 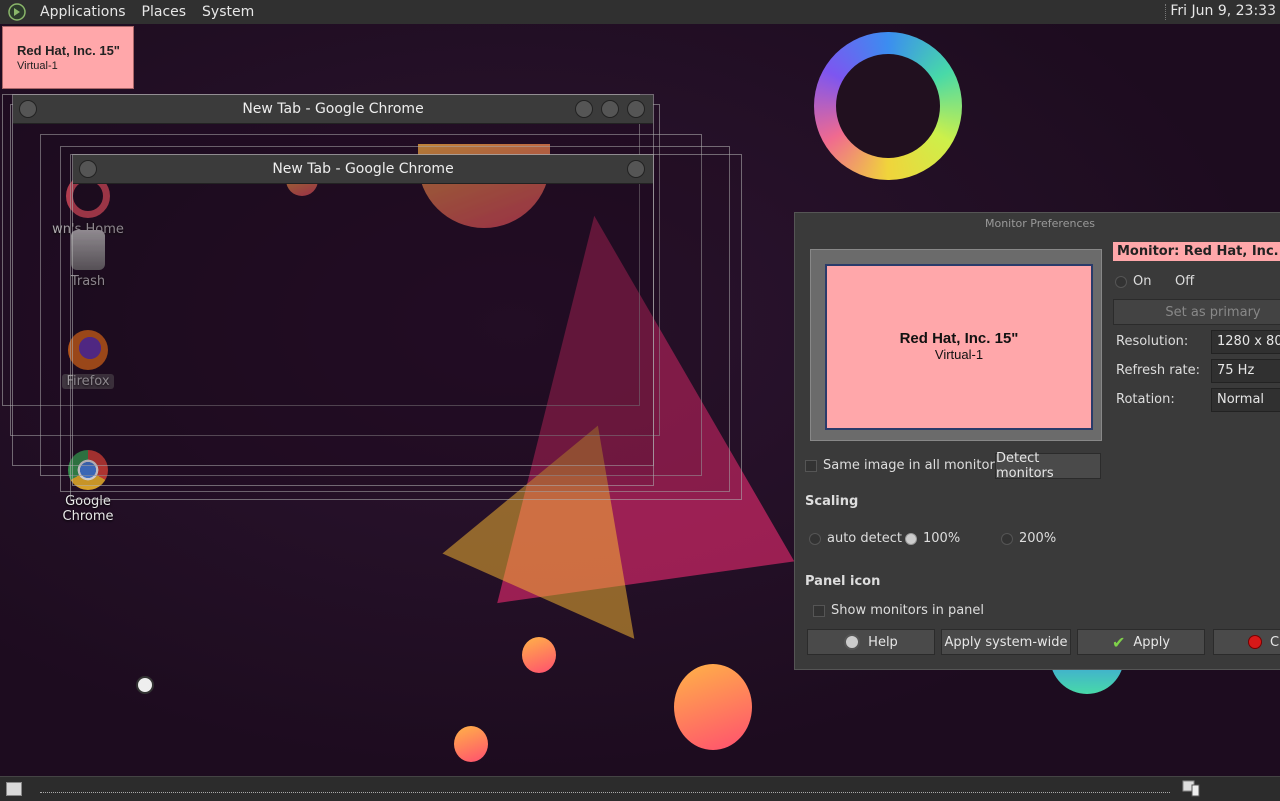 I want to click on rotation-label: Rotation:, so click(x=1145, y=399).